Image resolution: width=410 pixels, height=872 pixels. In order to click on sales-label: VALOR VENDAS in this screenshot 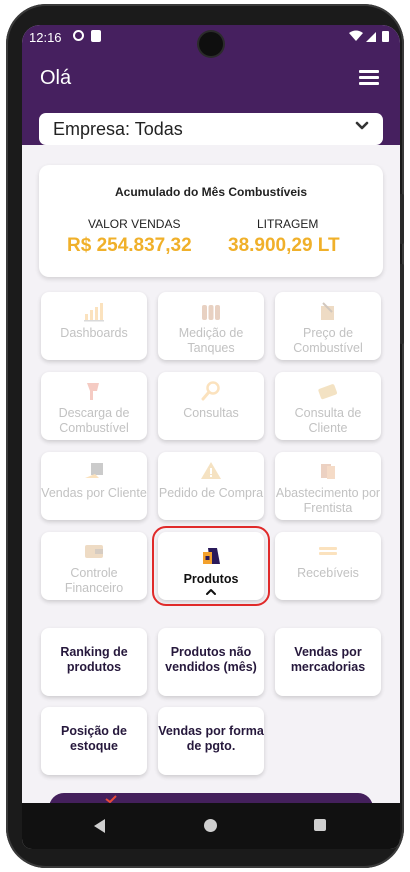, I will do `click(134, 224)`.